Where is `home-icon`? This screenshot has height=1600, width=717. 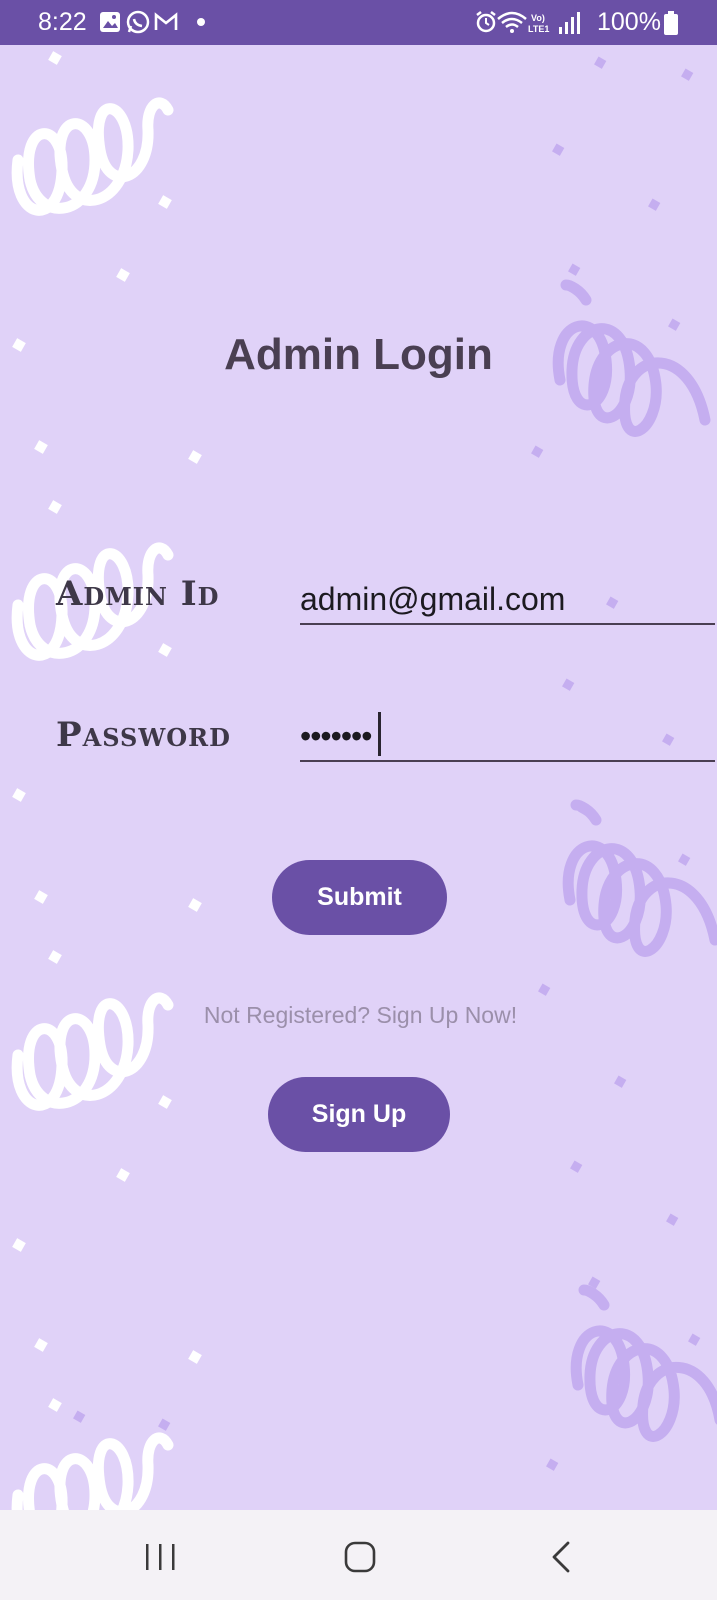 home-icon is located at coordinates (360, 1557).